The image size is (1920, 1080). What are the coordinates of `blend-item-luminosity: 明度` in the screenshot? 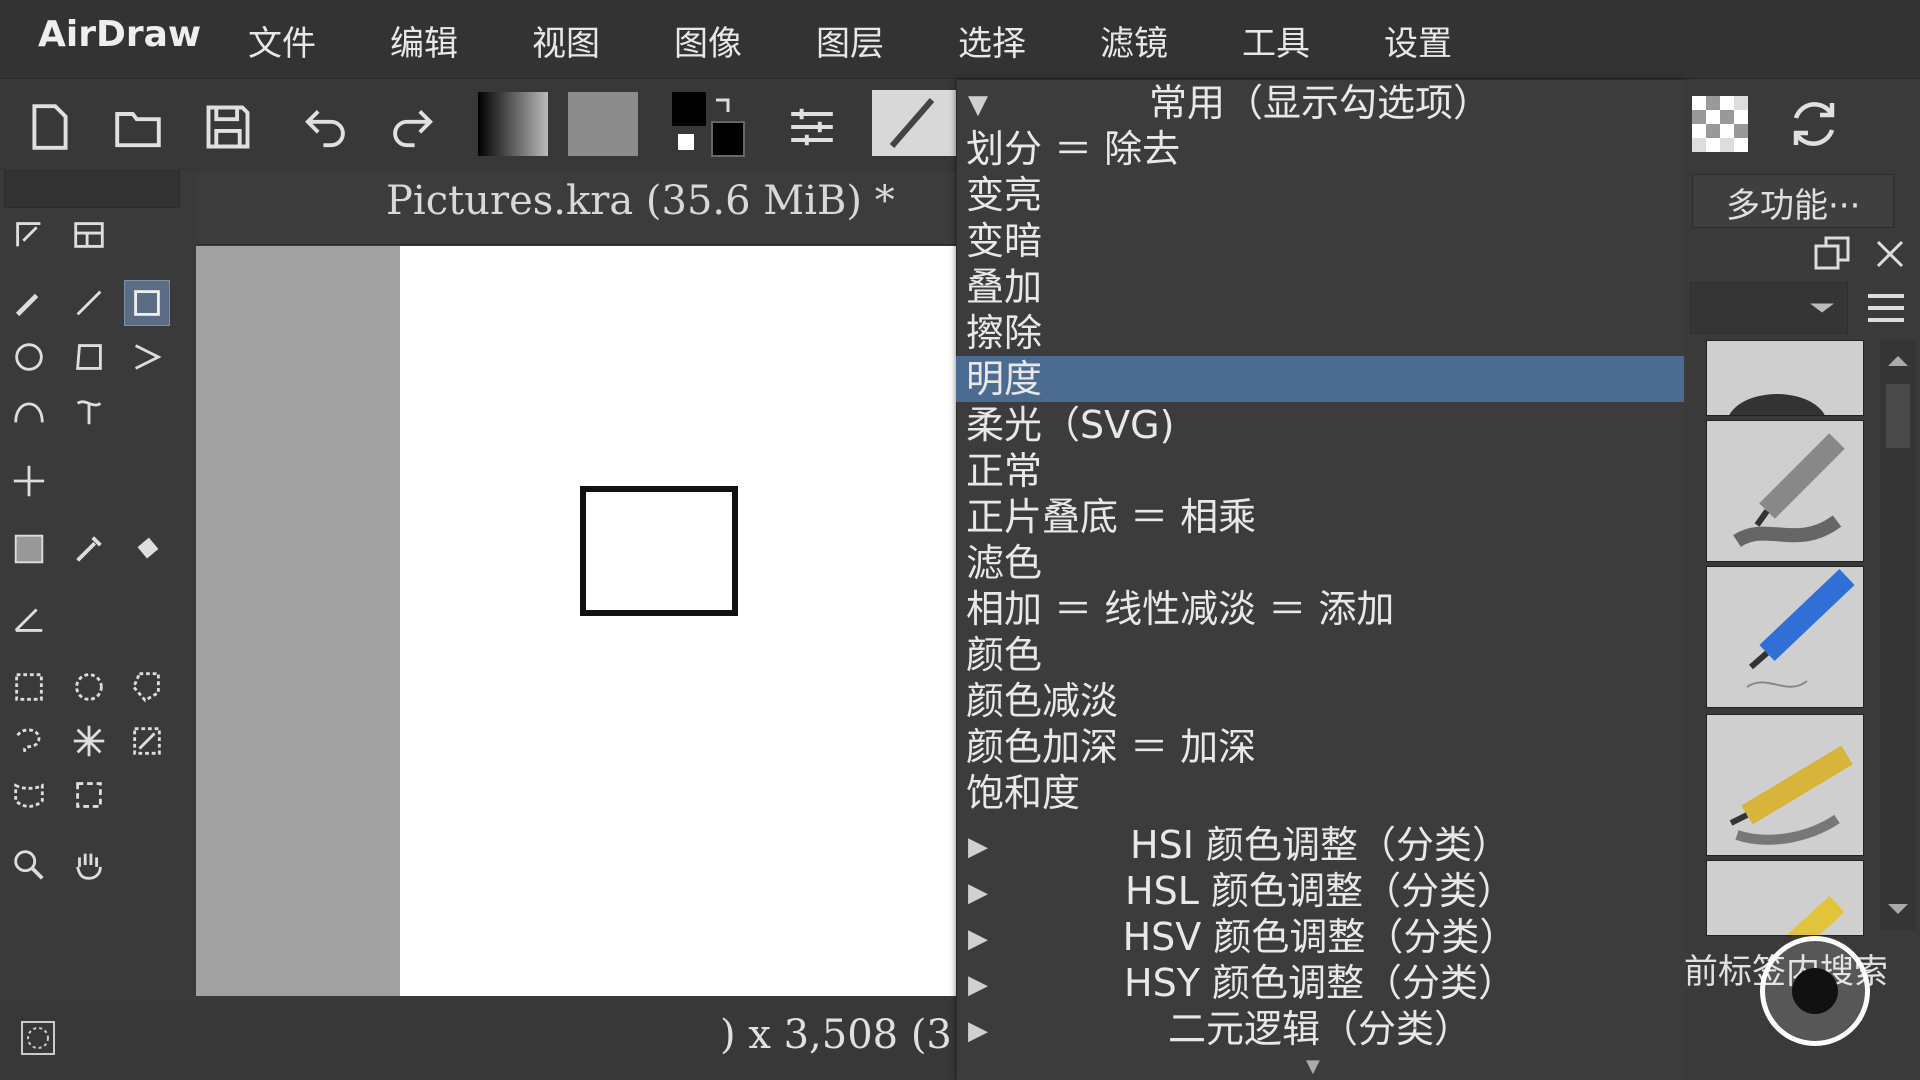 It's located at (1320, 379).